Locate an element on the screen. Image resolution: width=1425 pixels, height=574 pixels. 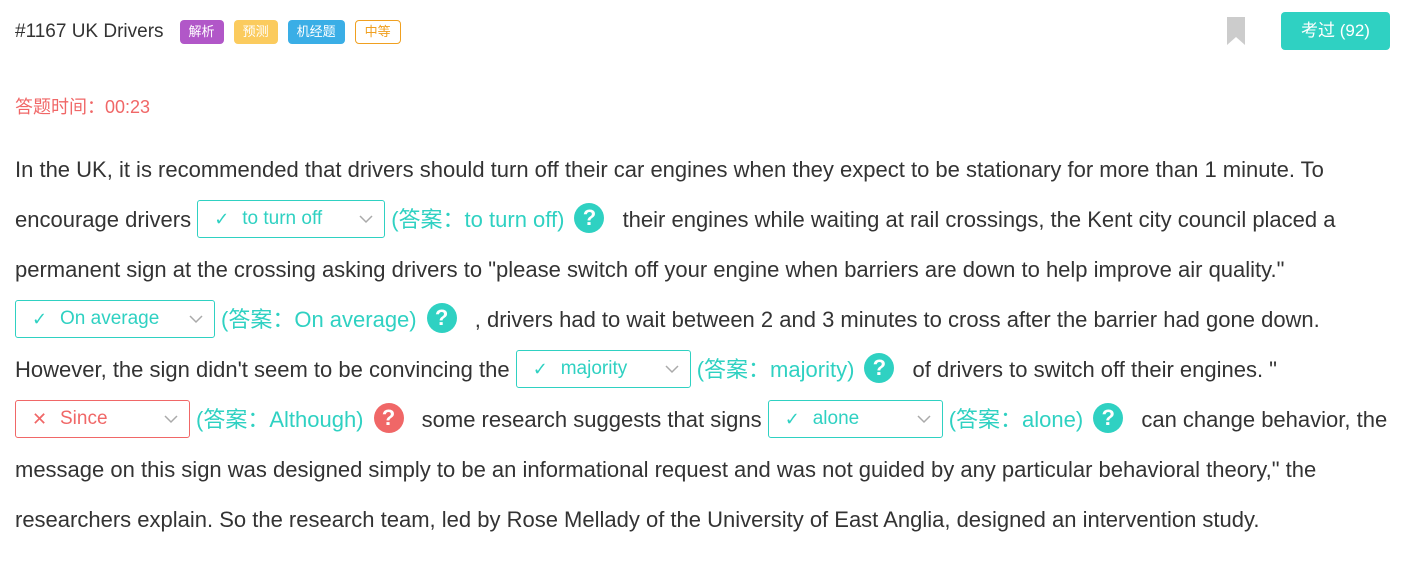
blank-selected-value: Since is located at coordinates (84, 419).